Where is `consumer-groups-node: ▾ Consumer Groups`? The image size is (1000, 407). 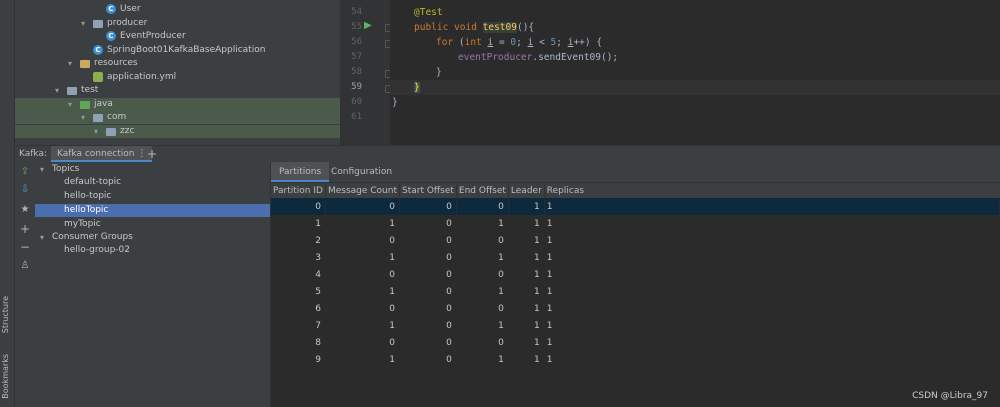 consumer-groups-node: ▾ Consumer Groups is located at coordinates (152, 237).